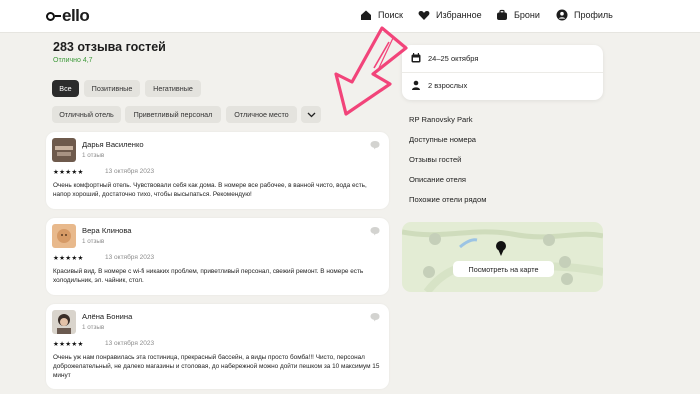 This screenshot has width=700, height=394. What do you see at coordinates (73, 60) in the screenshot?
I see `overall-rating: Отлично 4,7` at bounding box center [73, 60].